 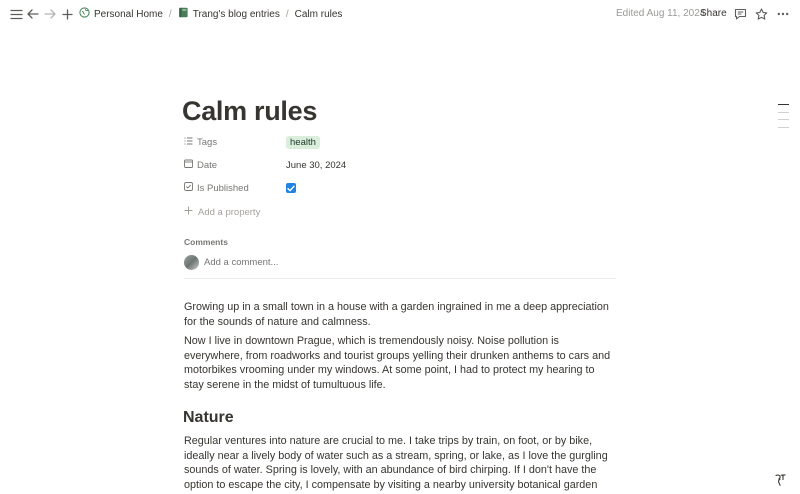 I want to click on add-property-label: Add a property, so click(x=229, y=212).